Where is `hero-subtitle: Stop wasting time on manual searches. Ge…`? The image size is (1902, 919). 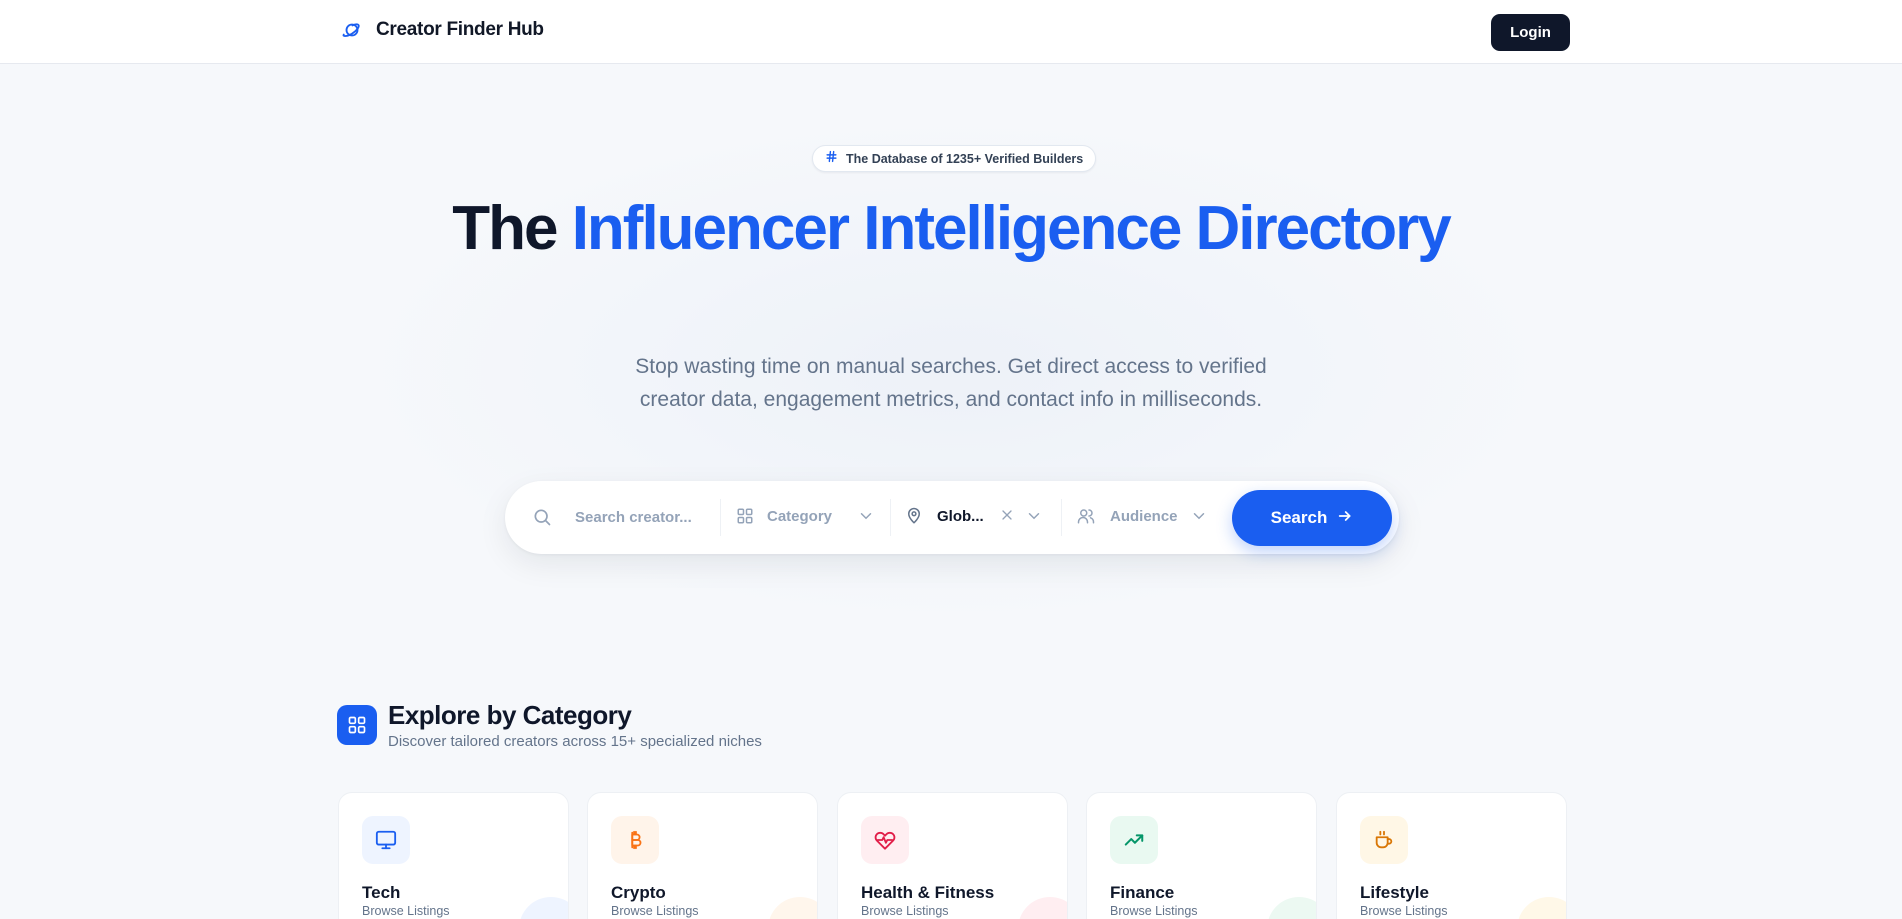 hero-subtitle: Stop wasting time on manual searches. Ge… is located at coordinates (951, 383).